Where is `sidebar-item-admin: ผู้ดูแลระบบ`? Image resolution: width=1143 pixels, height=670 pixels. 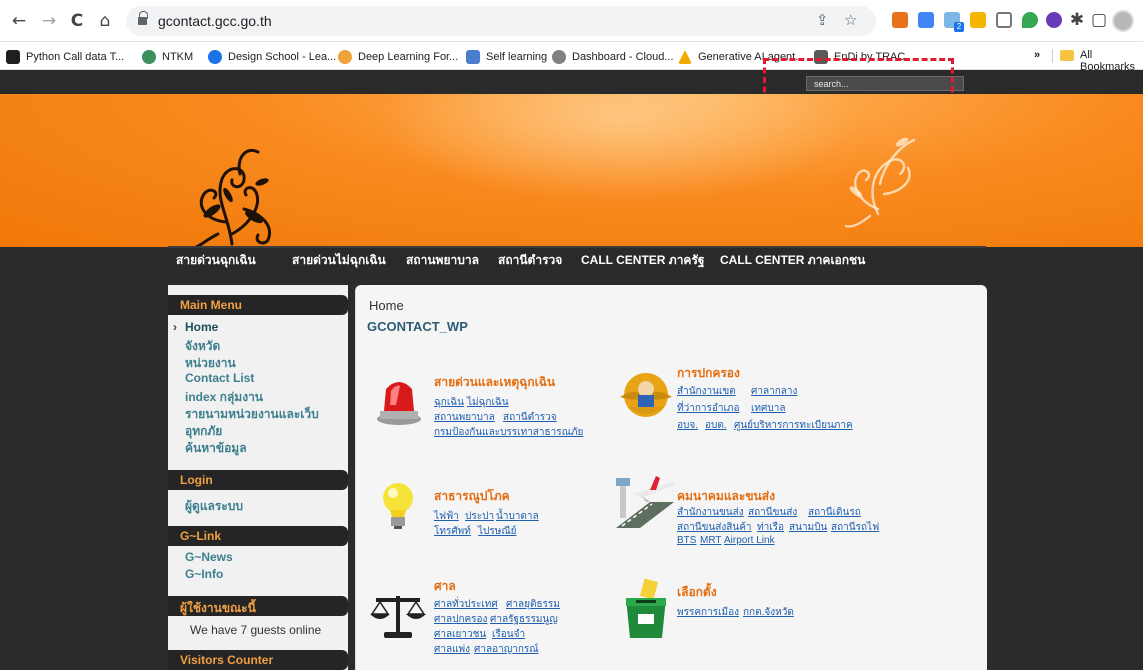 sidebar-item-admin: ผู้ดูแลระบบ is located at coordinates (214, 506).